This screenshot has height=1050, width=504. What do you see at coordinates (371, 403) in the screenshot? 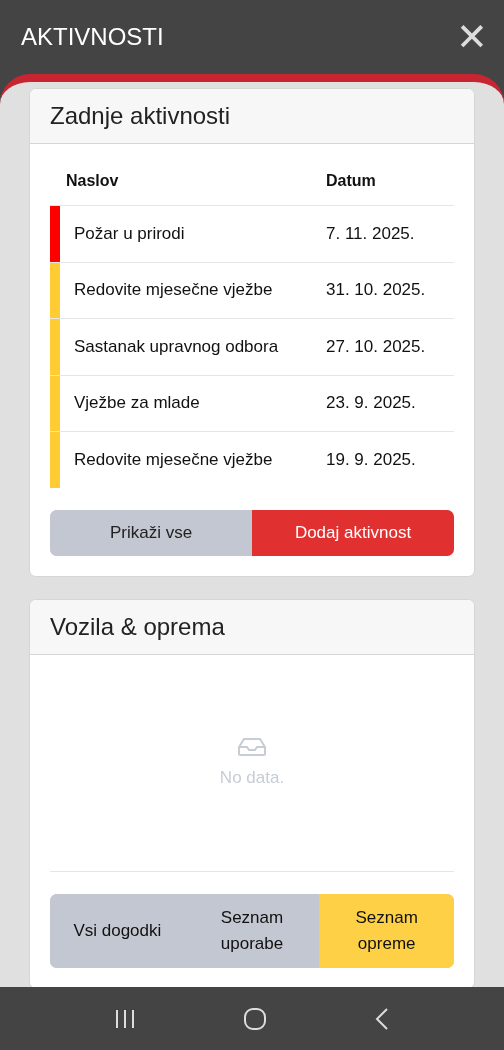
I see `activity-date: 23. 9. 2025.` at bounding box center [371, 403].